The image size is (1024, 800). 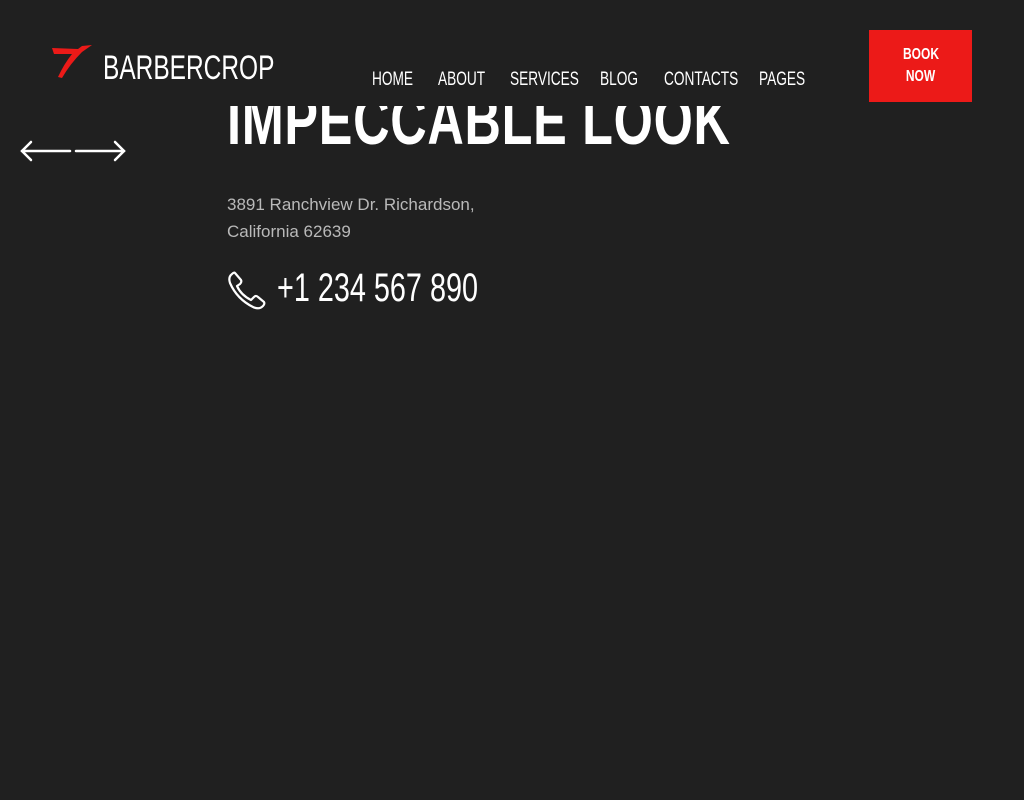 What do you see at coordinates (400, 80) in the screenshot?
I see `nav-home: HOME` at bounding box center [400, 80].